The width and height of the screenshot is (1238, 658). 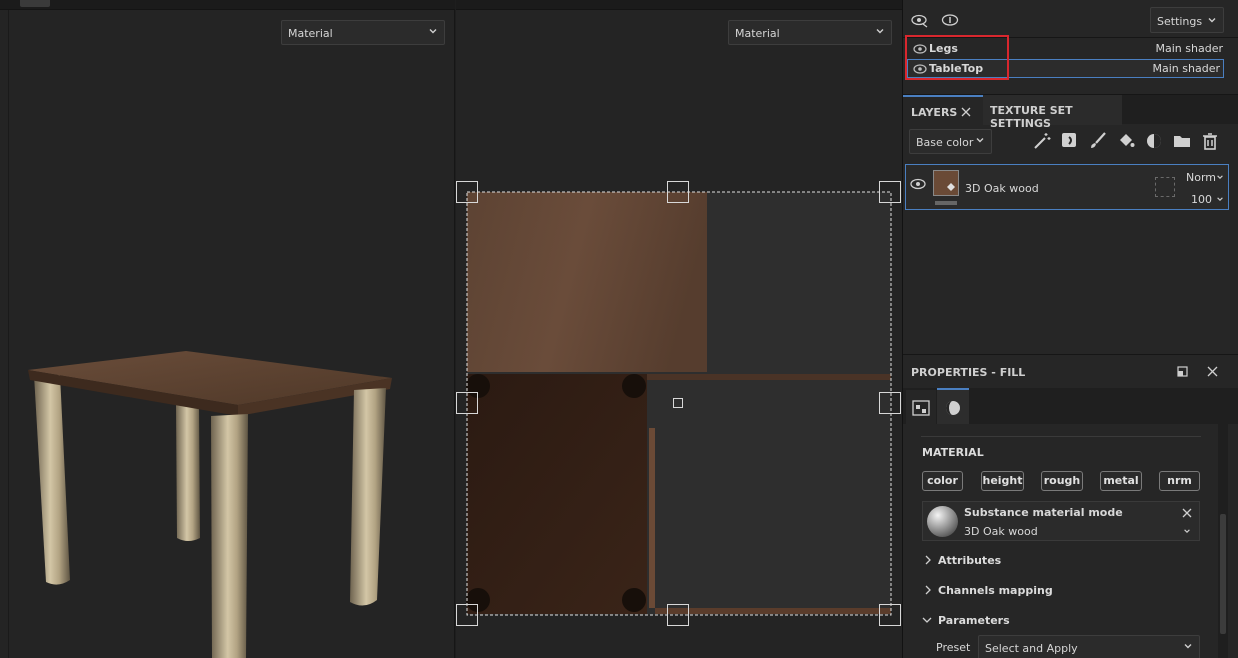 I want to click on channel-rough-button: rough, so click(x=1062, y=481).